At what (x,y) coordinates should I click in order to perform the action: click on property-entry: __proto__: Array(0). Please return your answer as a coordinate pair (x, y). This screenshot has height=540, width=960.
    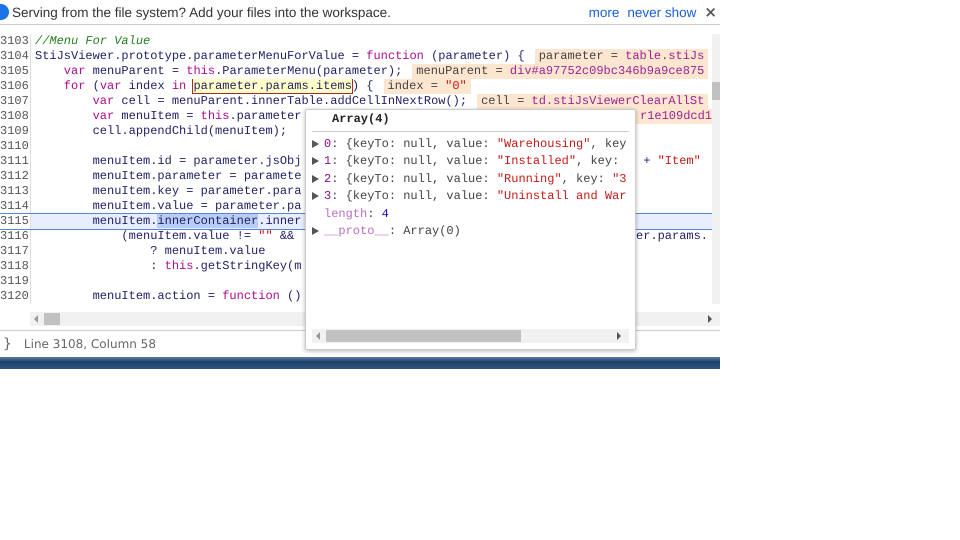
    Looking at the image, I should click on (392, 231).